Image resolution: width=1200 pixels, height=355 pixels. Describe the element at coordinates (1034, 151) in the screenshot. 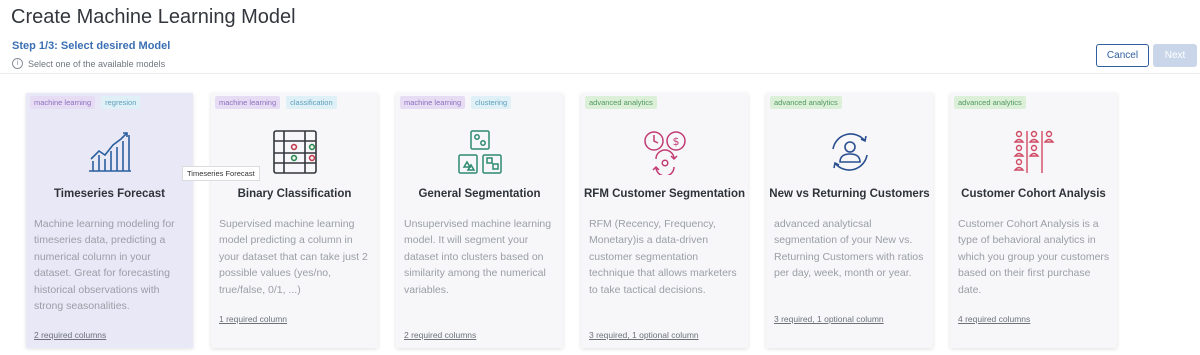

I see `cohort-people-icon` at that location.